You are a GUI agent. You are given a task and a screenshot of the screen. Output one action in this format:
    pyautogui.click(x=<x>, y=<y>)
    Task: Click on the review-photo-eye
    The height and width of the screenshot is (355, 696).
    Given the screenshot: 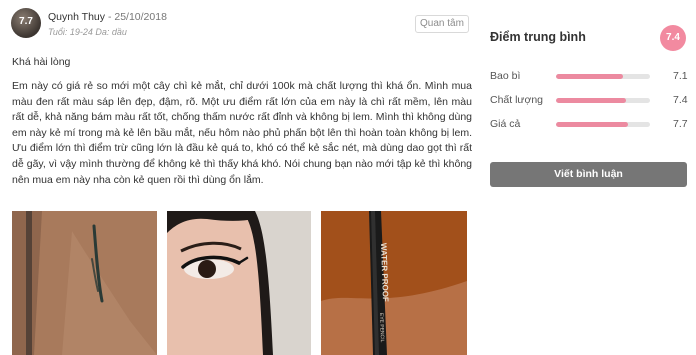 What is the action you would take?
    pyautogui.click(x=239, y=283)
    